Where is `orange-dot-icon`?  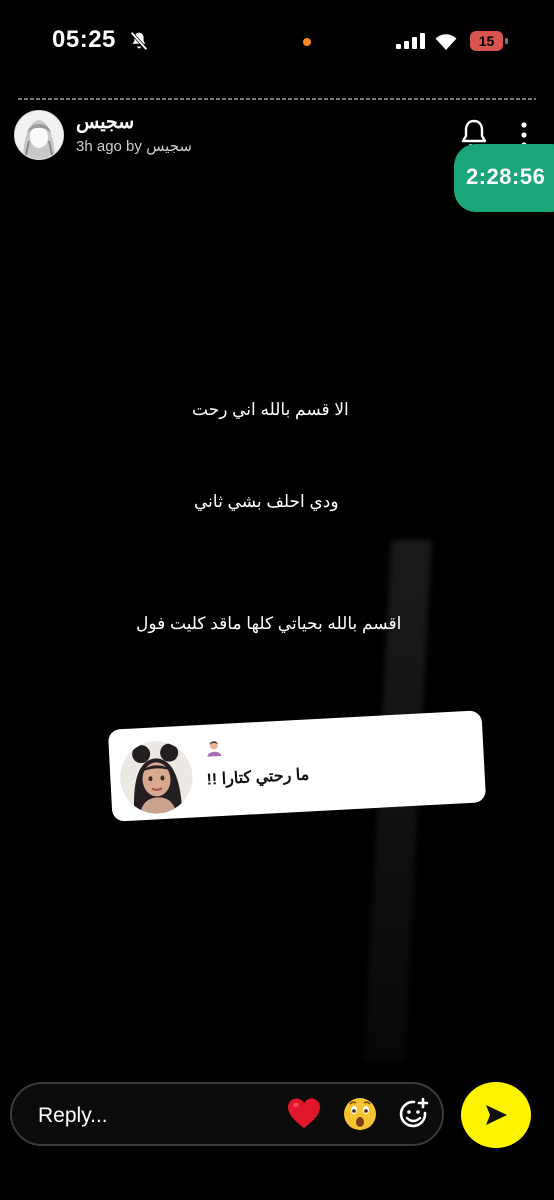 orange-dot-icon is located at coordinates (307, 42).